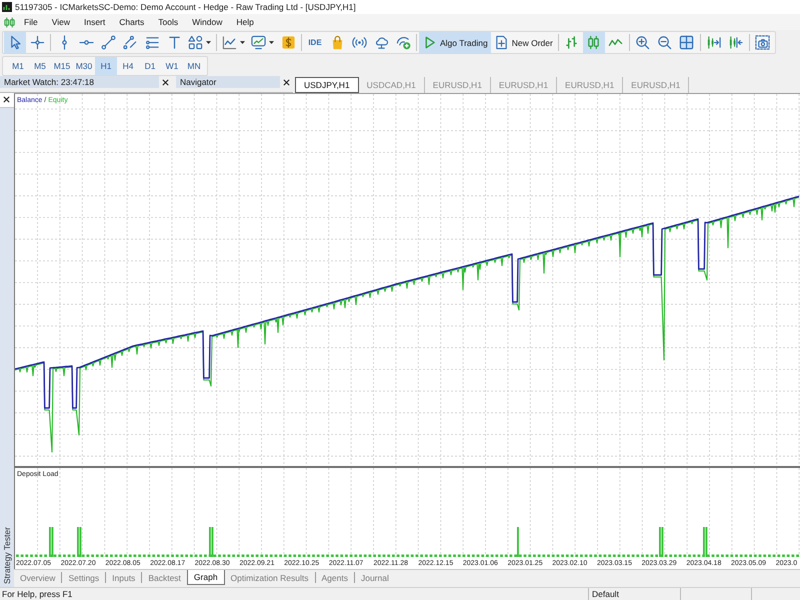 The height and width of the screenshot is (600, 800). Describe the element at coordinates (194, 65) in the screenshot. I see `timeframe-button: MN` at that location.